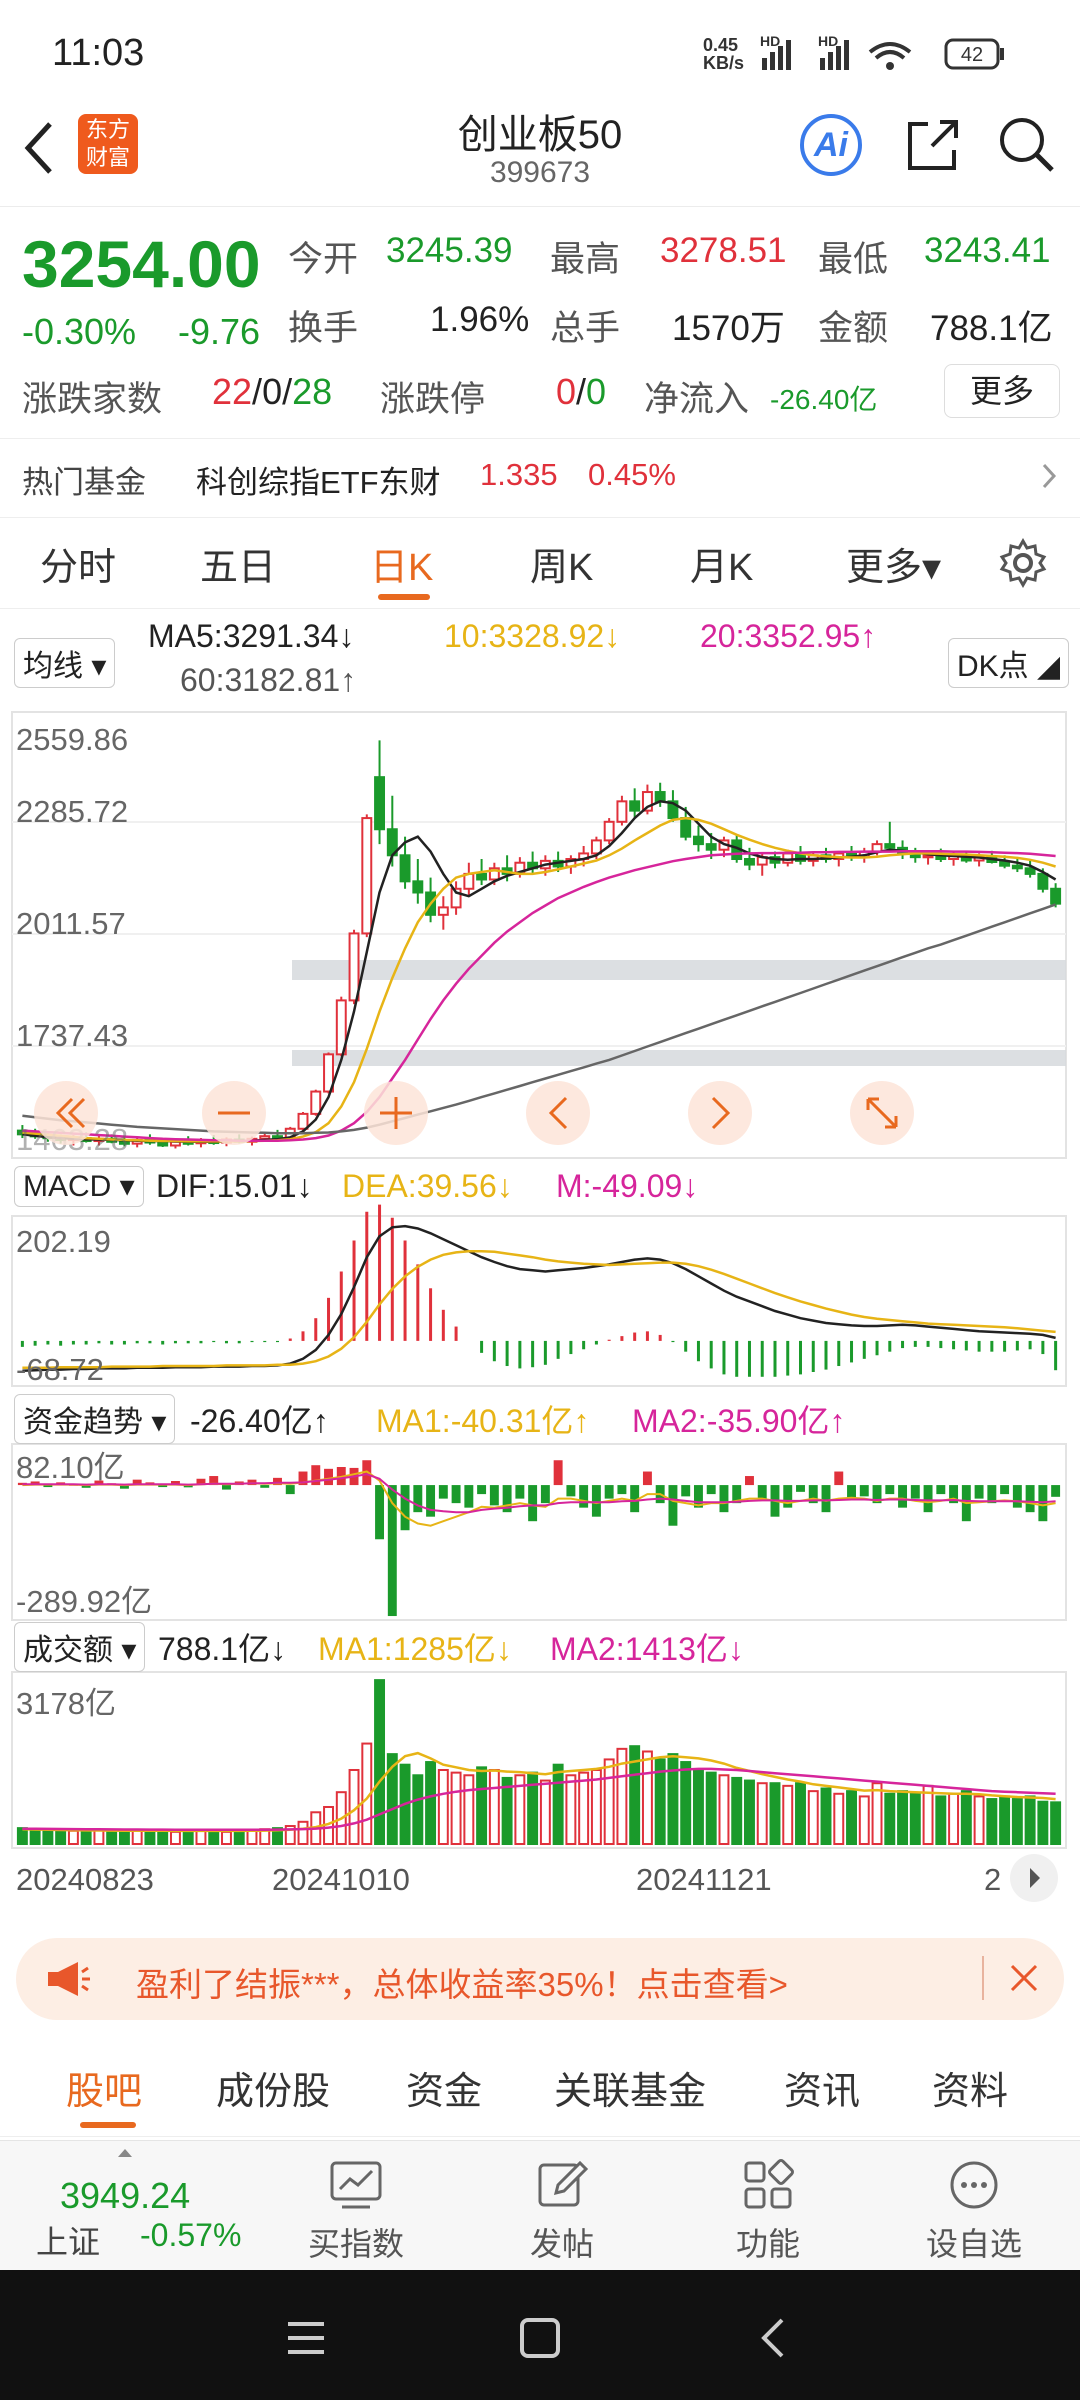 This screenshot has height=2400, width=1080. Describe the element at coordinates (104, 2087) in the screenshot. I see `tab-forum: 股吧` at that location.